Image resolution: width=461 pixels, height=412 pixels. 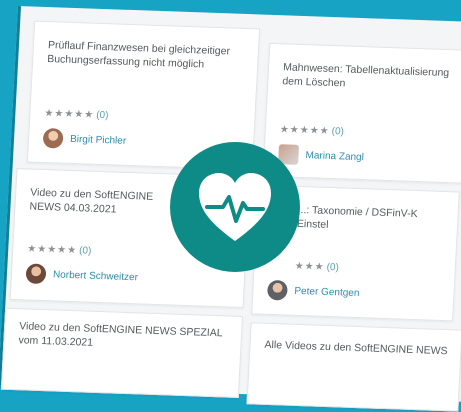 What do you see at coordinates (357, 348) in the screenshot?
I see `article-title: Alle Videos zu den SoftENGINE NEWS` at bounding box center [357, 348].